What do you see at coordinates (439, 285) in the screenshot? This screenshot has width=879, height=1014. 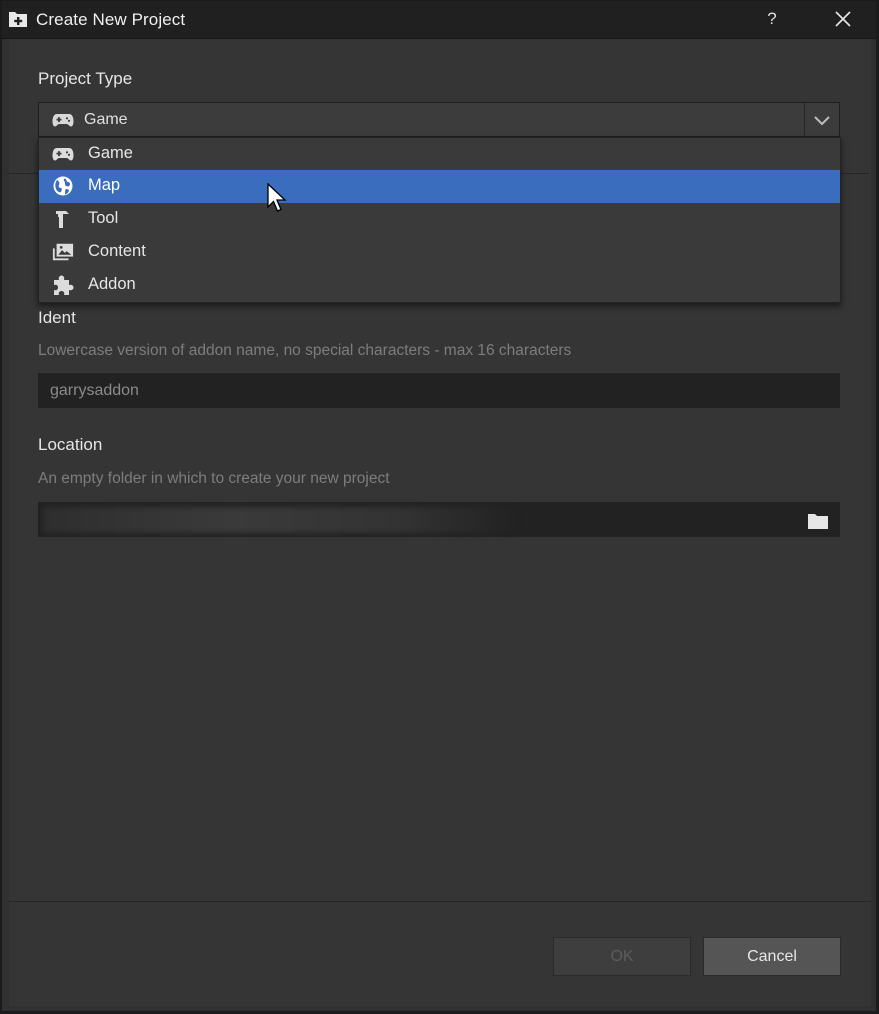 I see `dropdown-item-addon: Addon` at bounding box center [439, 285].